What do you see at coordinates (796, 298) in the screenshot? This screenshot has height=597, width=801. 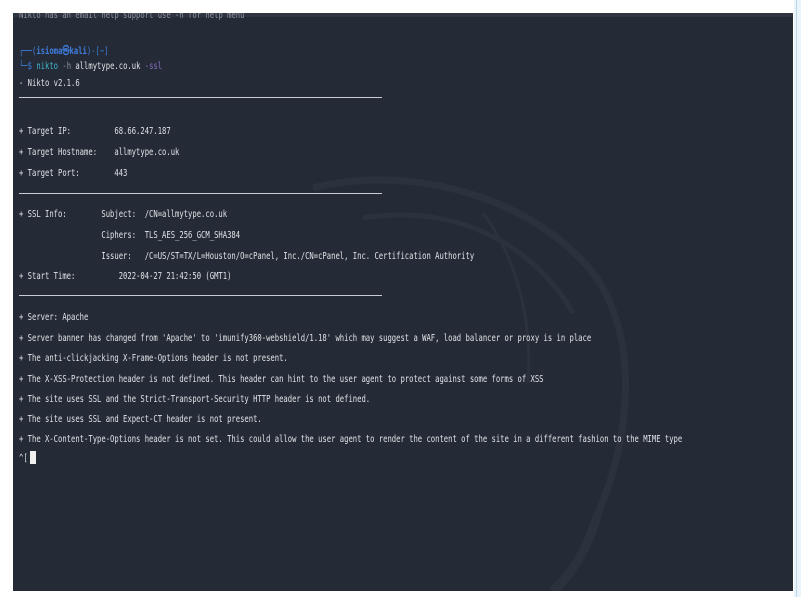 I see `window-edge-line` at bounding box center [796, 298].